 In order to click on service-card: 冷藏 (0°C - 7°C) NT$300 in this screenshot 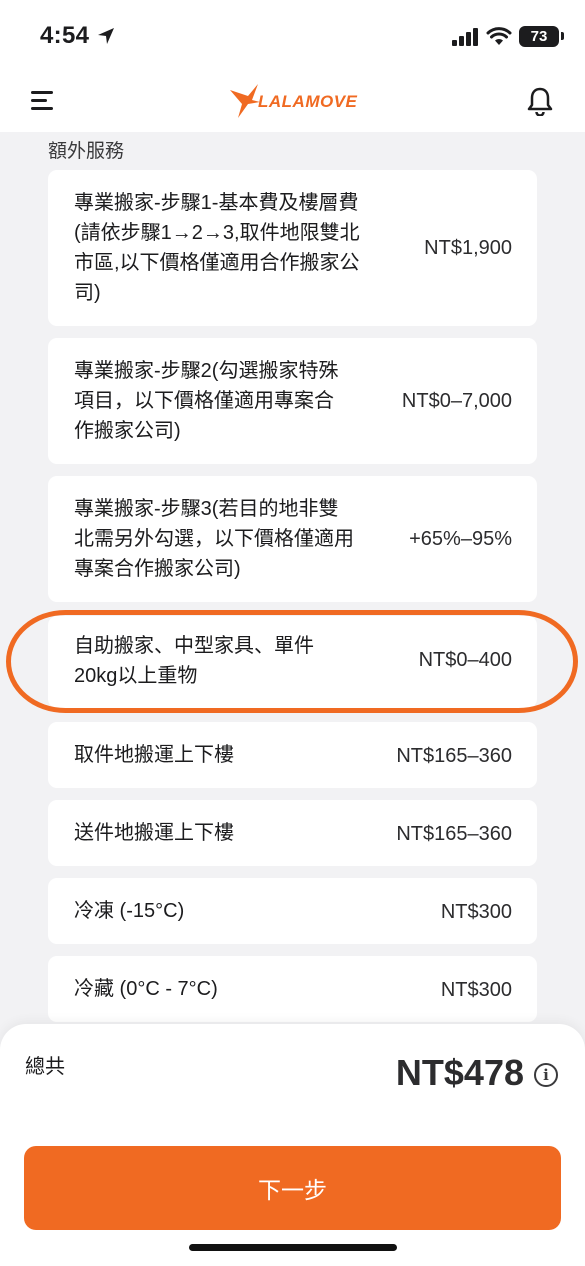, I will do `click(292, 989)`.